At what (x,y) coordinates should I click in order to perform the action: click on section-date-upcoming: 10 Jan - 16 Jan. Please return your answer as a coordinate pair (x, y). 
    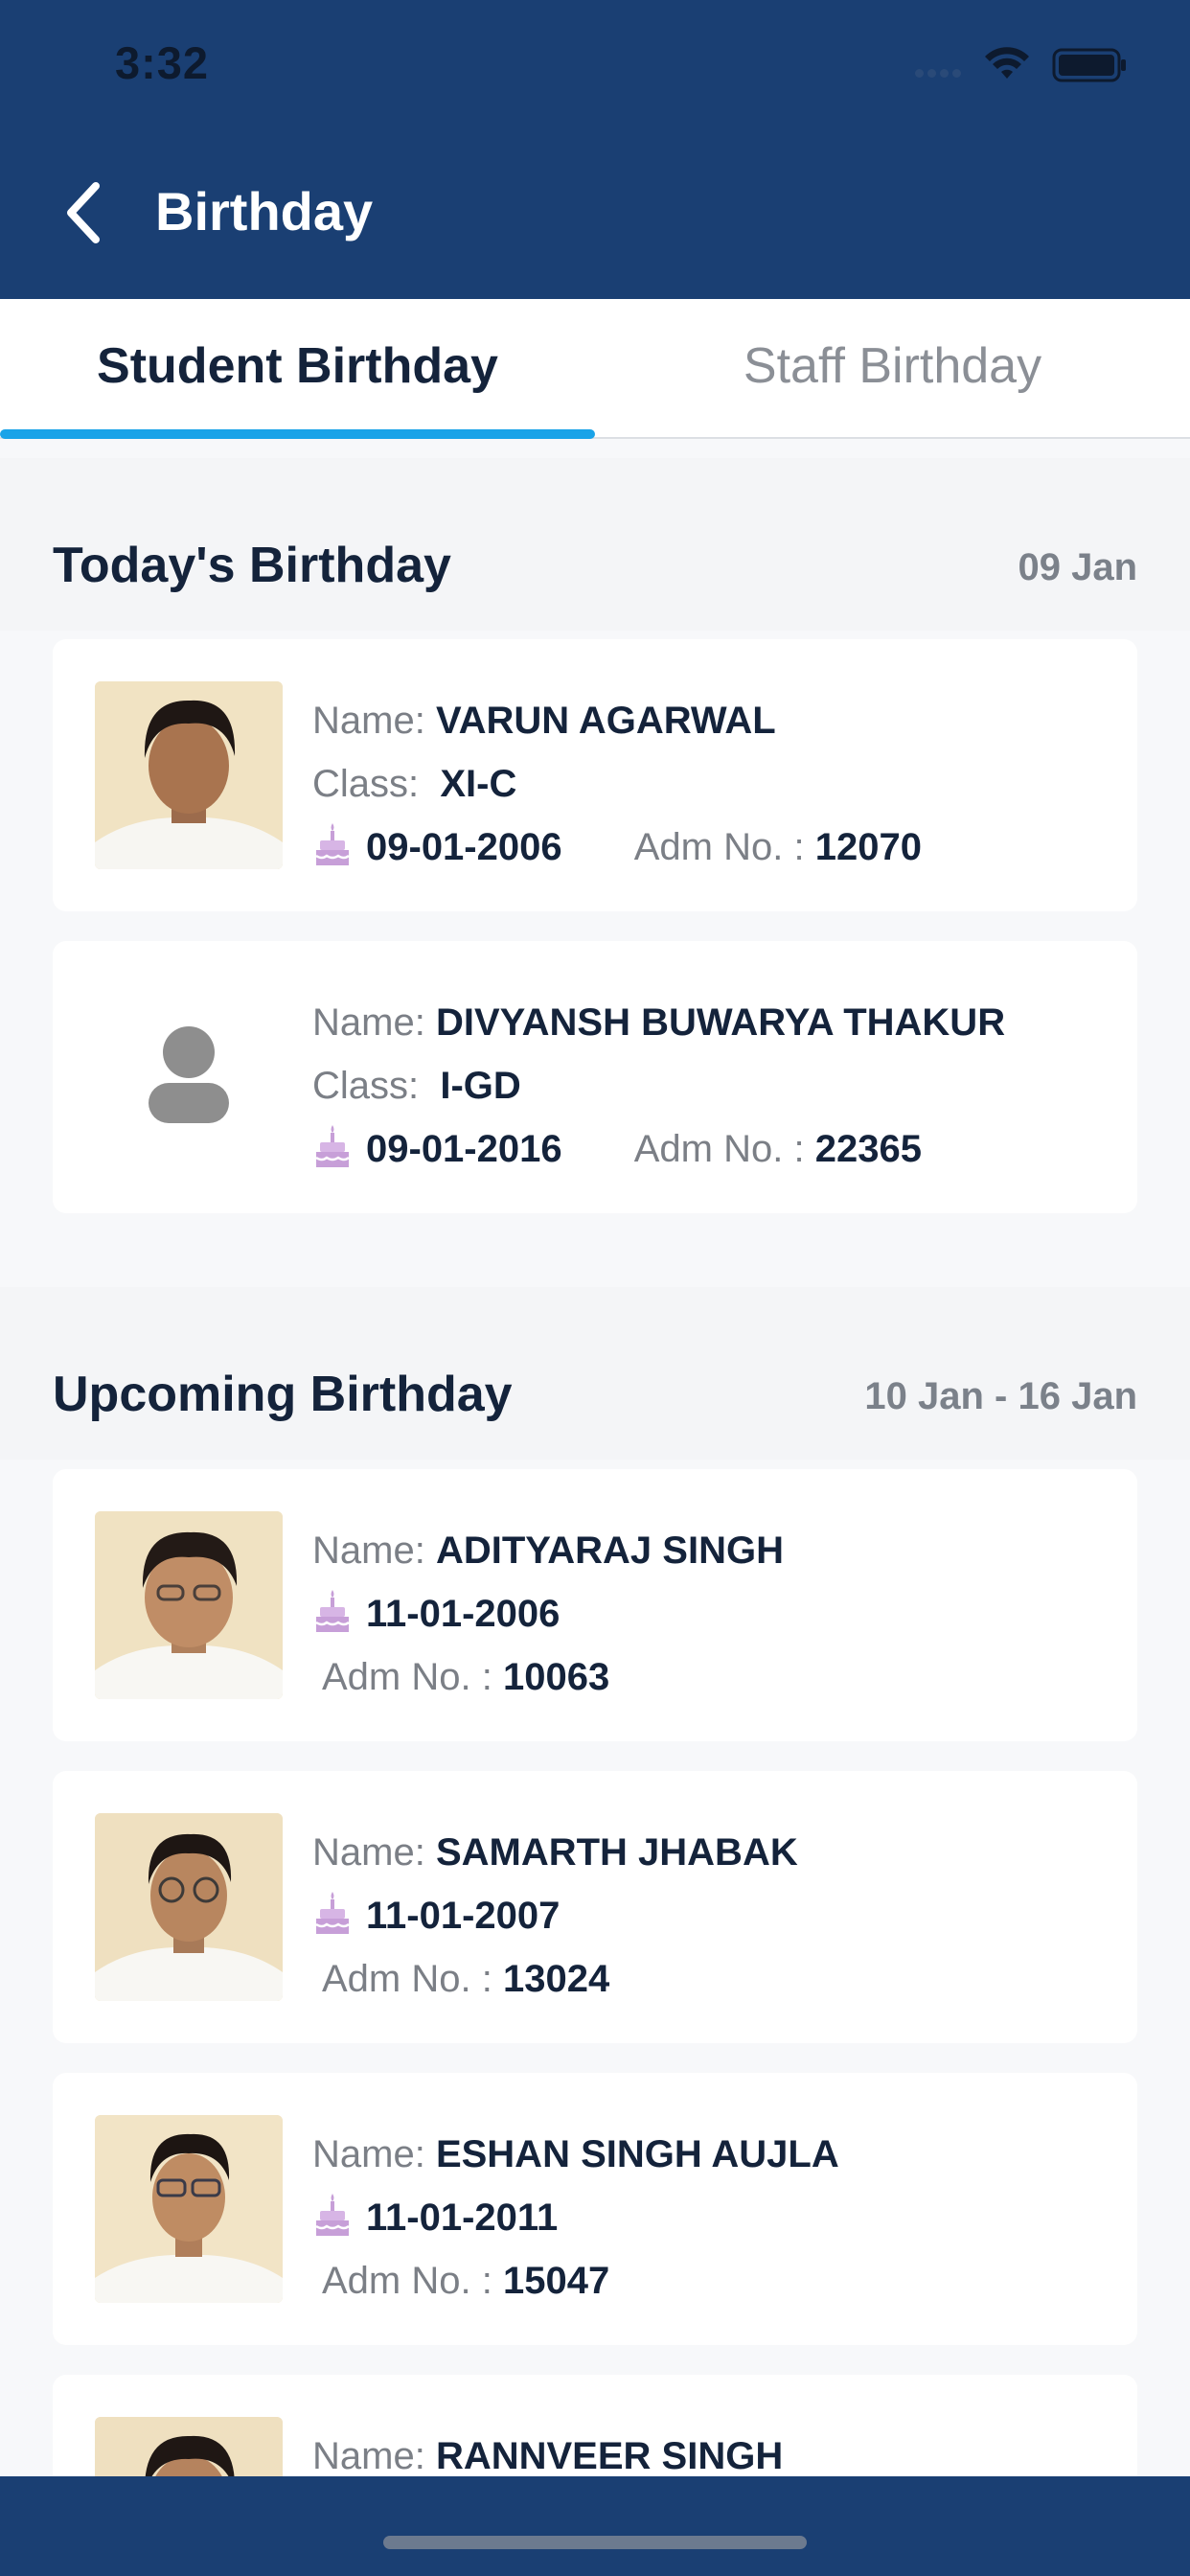
    Looking at the image, I should click on (1001, 1396).